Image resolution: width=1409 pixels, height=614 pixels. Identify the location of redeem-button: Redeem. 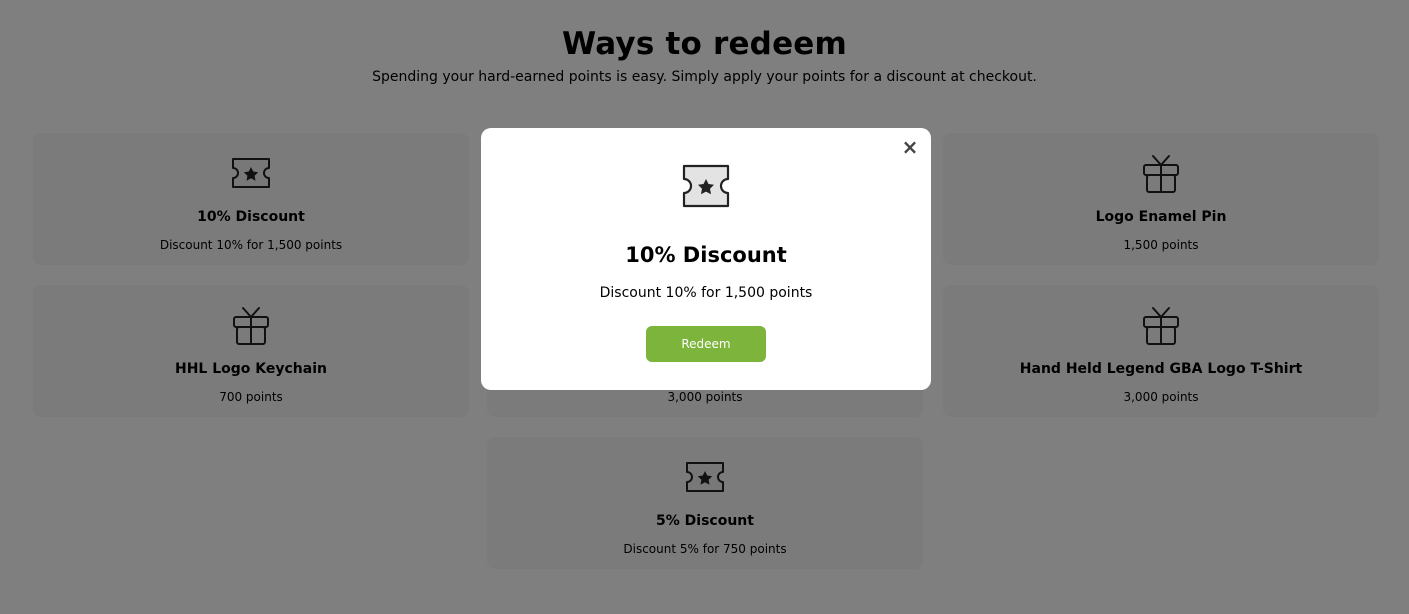
(706, 344).